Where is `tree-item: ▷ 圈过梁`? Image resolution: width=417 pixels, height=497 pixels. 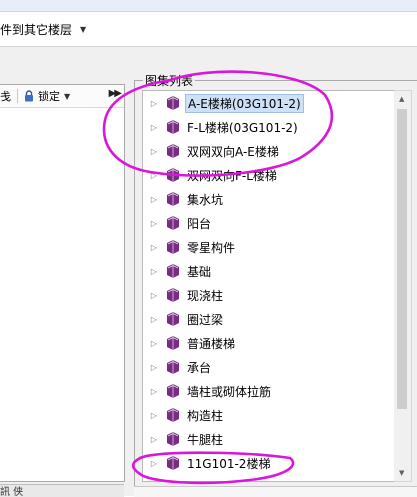
tree-item: ▷ 圈过梁 is located at coordinates (267, 319).